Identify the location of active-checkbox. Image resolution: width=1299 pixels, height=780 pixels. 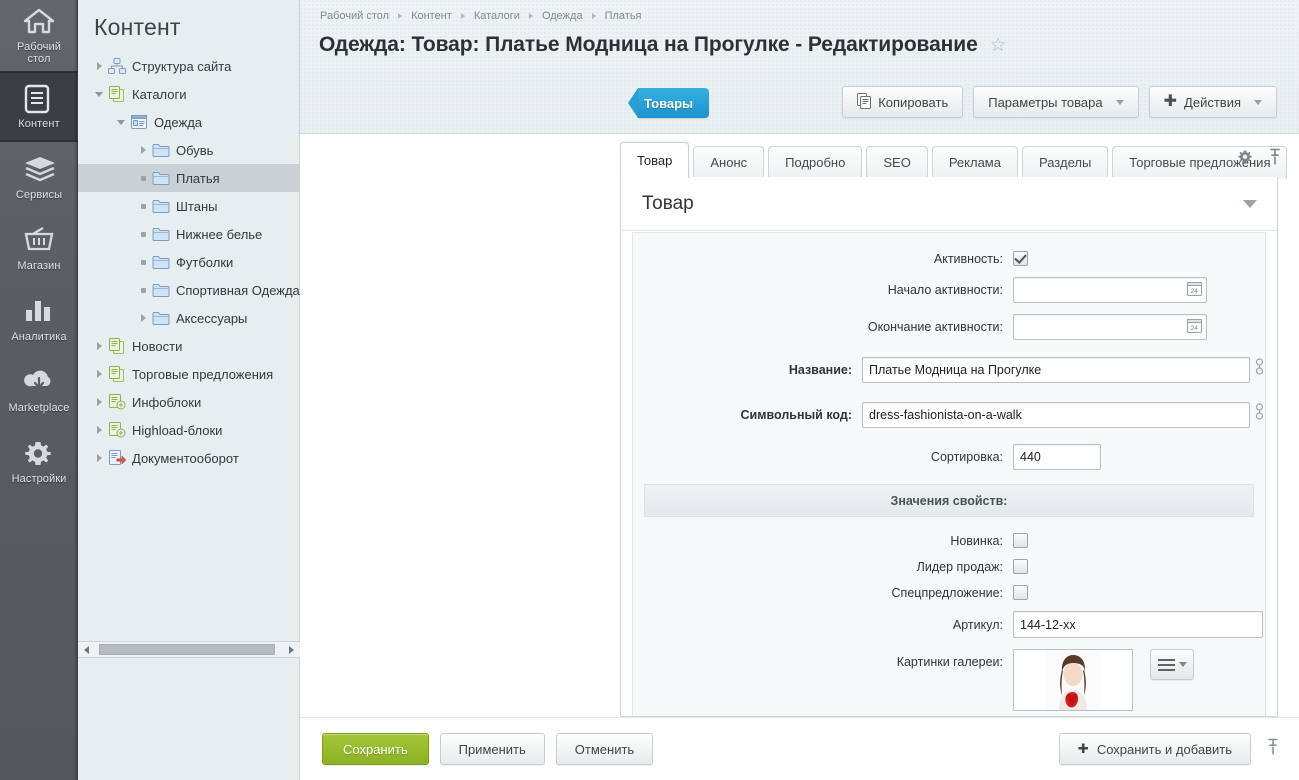
(1020, 258).